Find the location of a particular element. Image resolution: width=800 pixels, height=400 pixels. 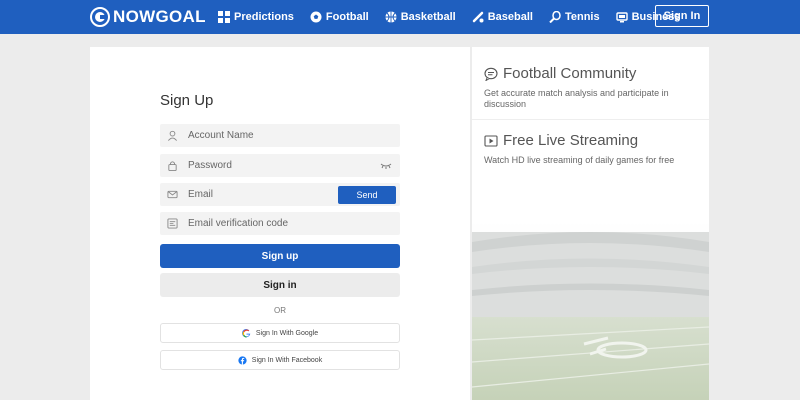

send-code-button: Send is located at coordinates (367, 195).